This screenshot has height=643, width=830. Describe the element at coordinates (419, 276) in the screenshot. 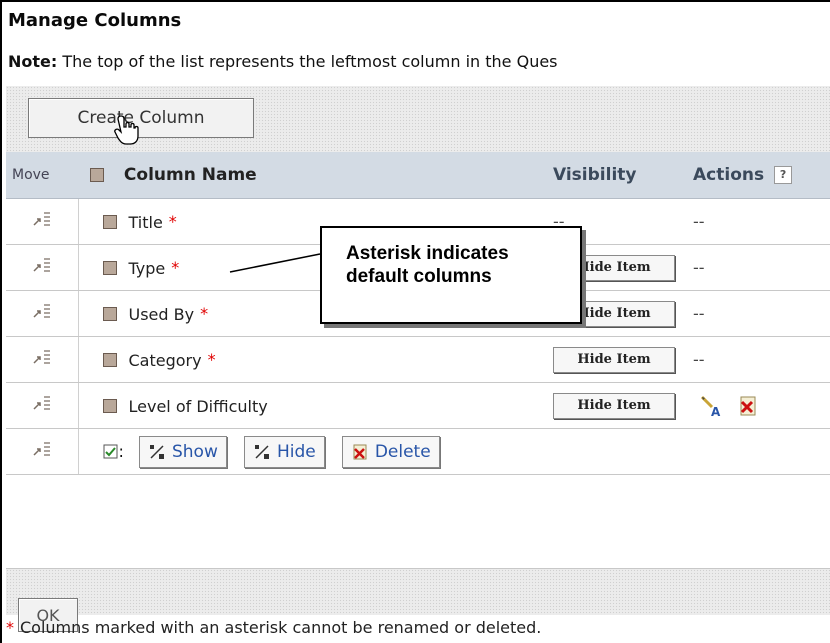

I see `callout-line-2: default columns` at that location.